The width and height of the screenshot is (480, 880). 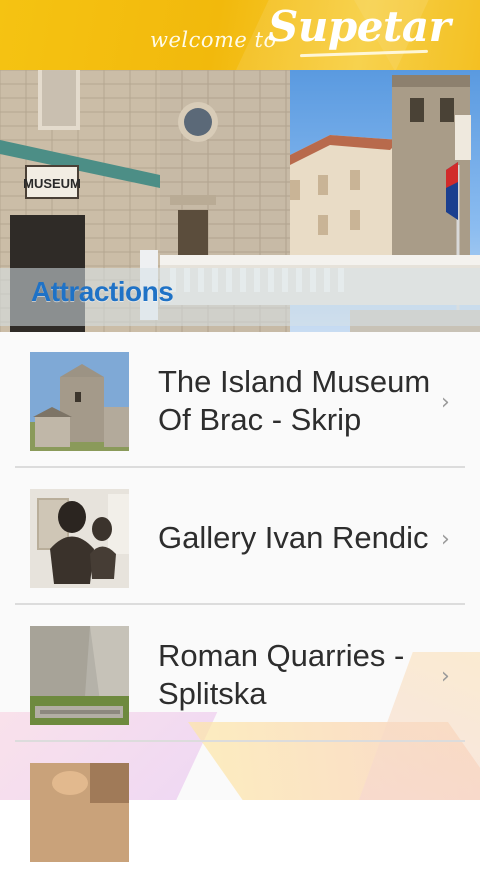 What do you see at coordinates (359, 26) in the screenshot?
I see `brand-logo: Supetar` at bounding box center [359, 26].